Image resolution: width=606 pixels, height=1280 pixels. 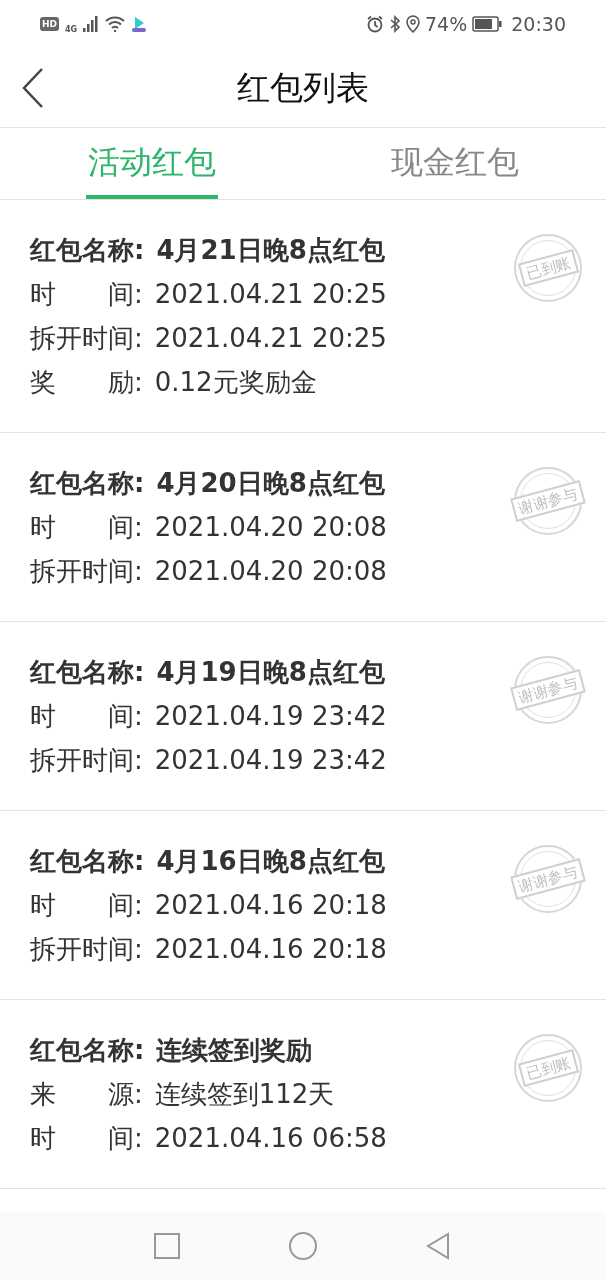 I want to click on home-button, so click(x=303, y=1246).